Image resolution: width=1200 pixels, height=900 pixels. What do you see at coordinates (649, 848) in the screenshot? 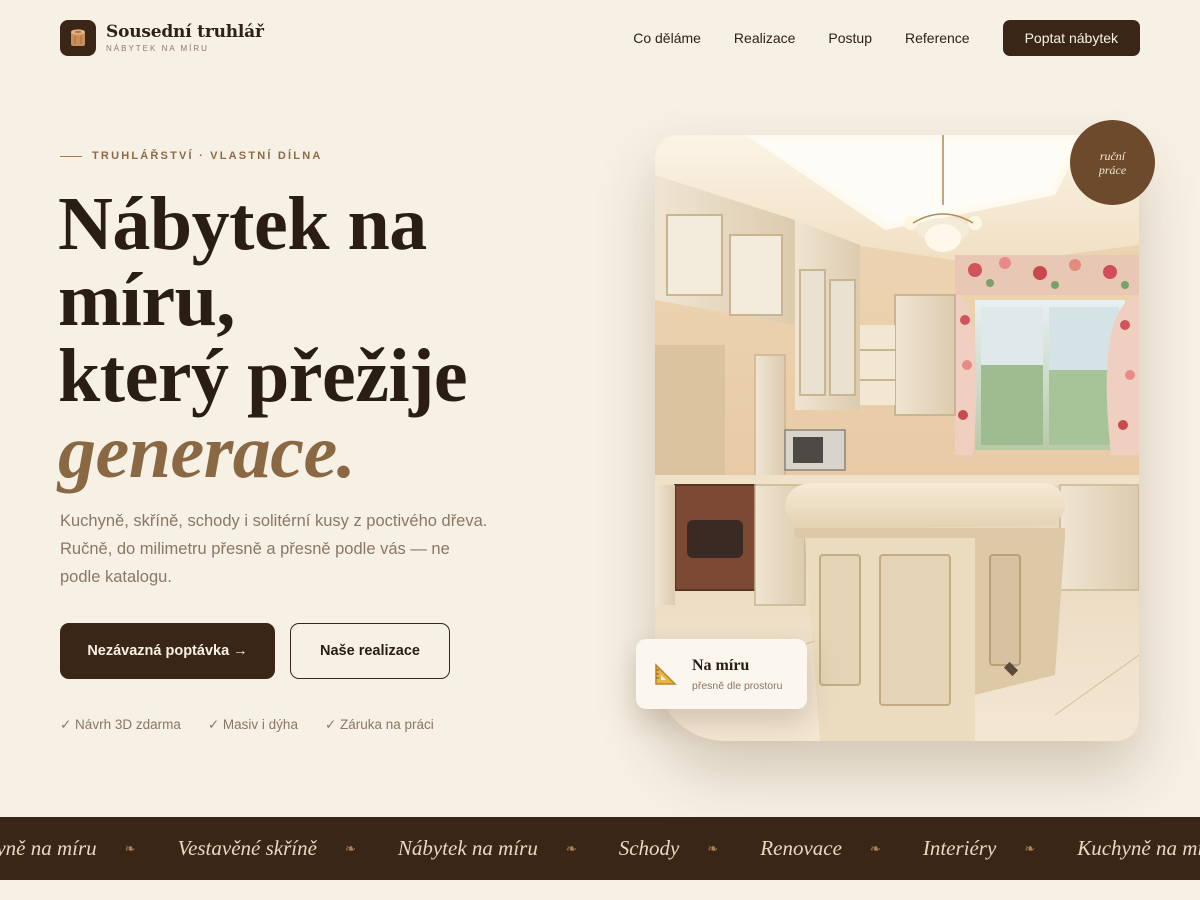
I see `marquee-item: Schody` at bounding box center [649, 848].